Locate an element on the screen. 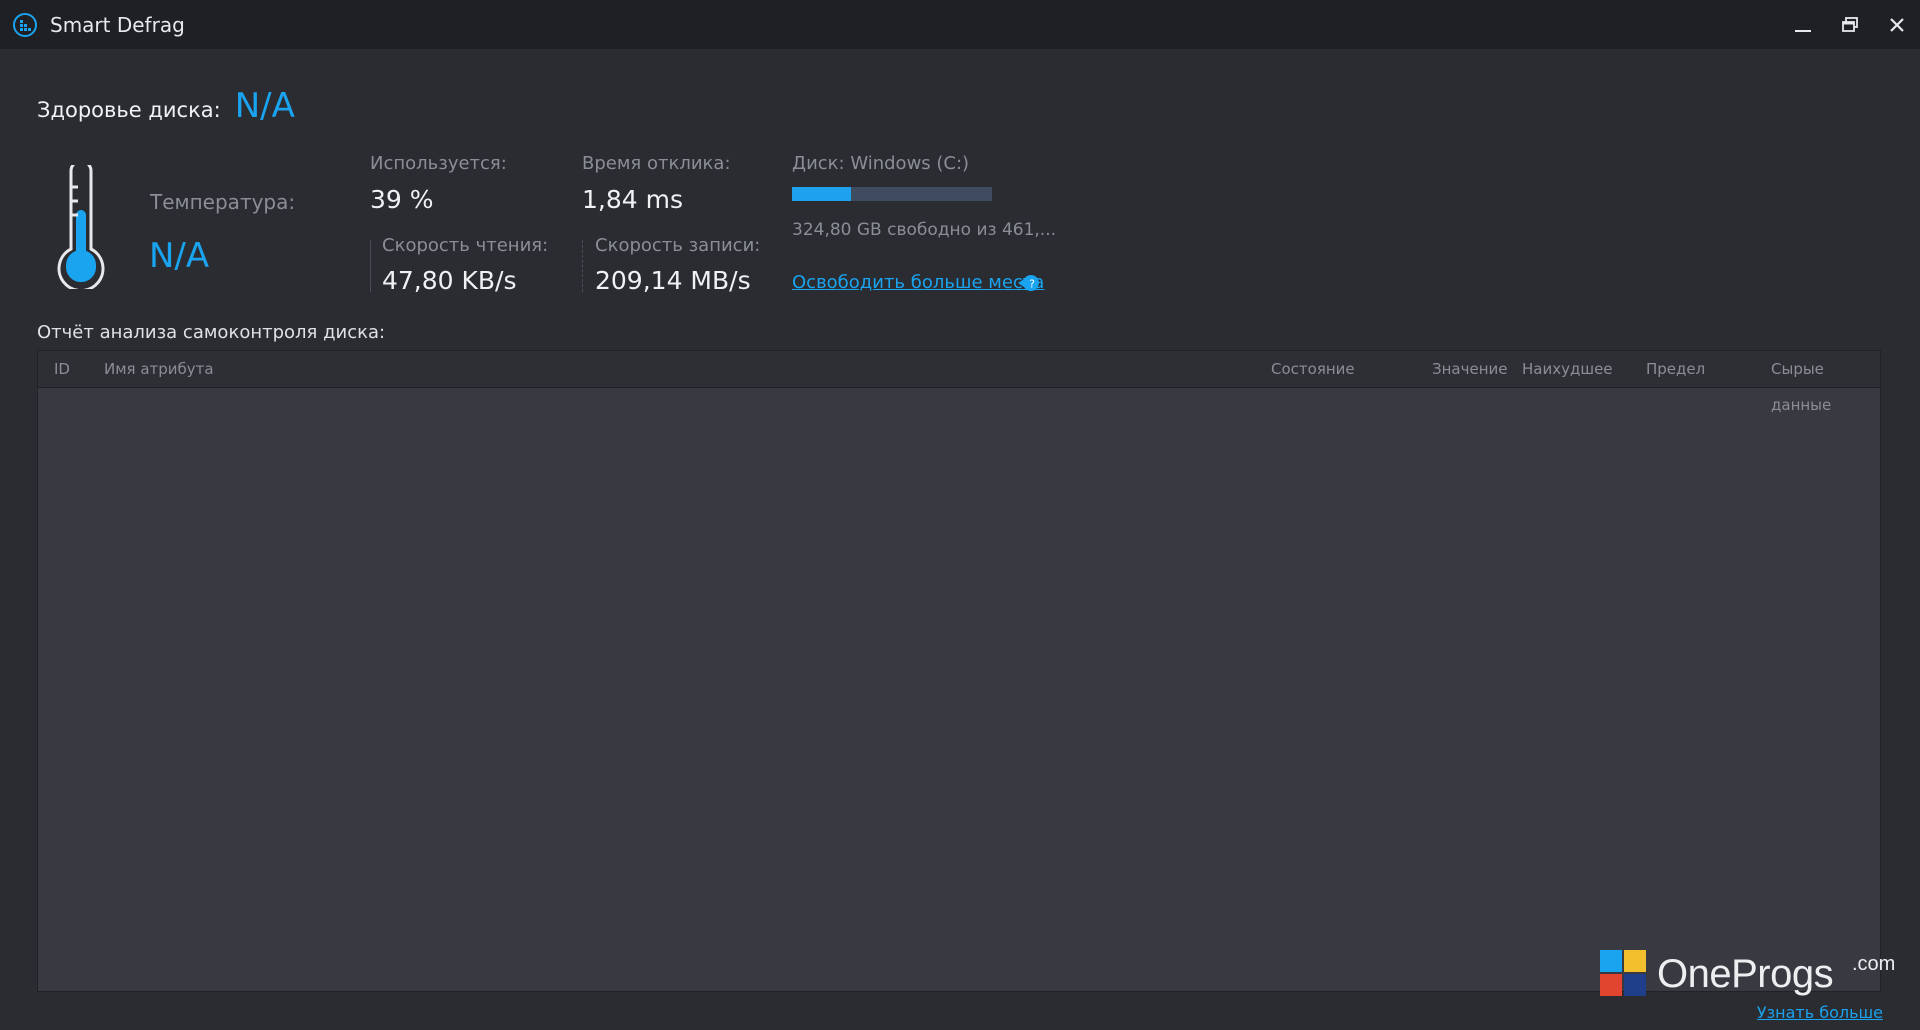 This screenshot has width=1920, height=1030. restore-button is located at coordinates (1849, 24).